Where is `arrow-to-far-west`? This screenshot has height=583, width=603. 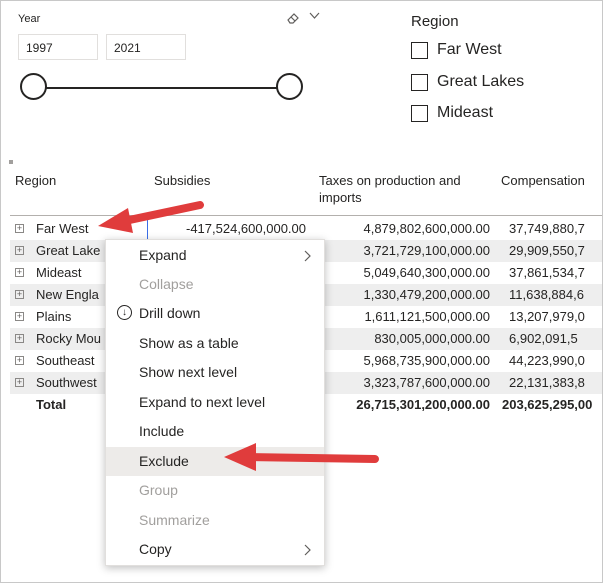 arrow-to-far-west is located at coordinates (151, 217).